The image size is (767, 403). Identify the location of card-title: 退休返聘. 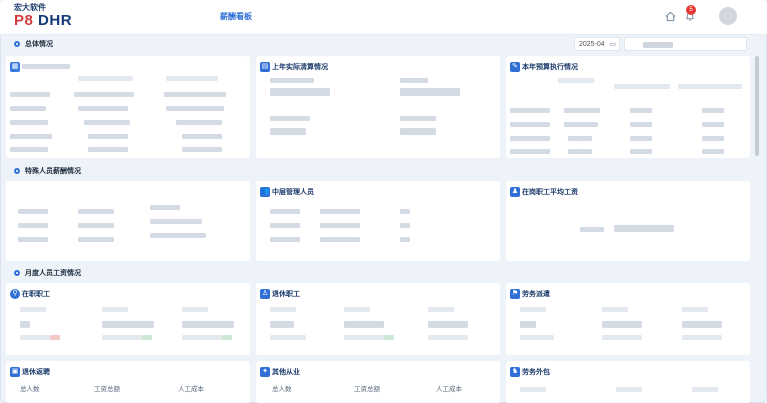
(36, 372).